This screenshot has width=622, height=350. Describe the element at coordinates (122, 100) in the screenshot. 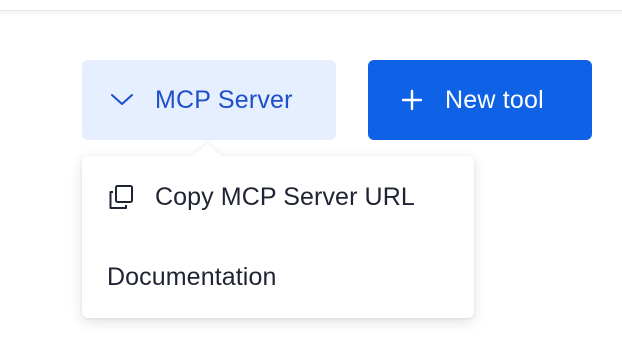

I see `chevron-down-icon` at that location.